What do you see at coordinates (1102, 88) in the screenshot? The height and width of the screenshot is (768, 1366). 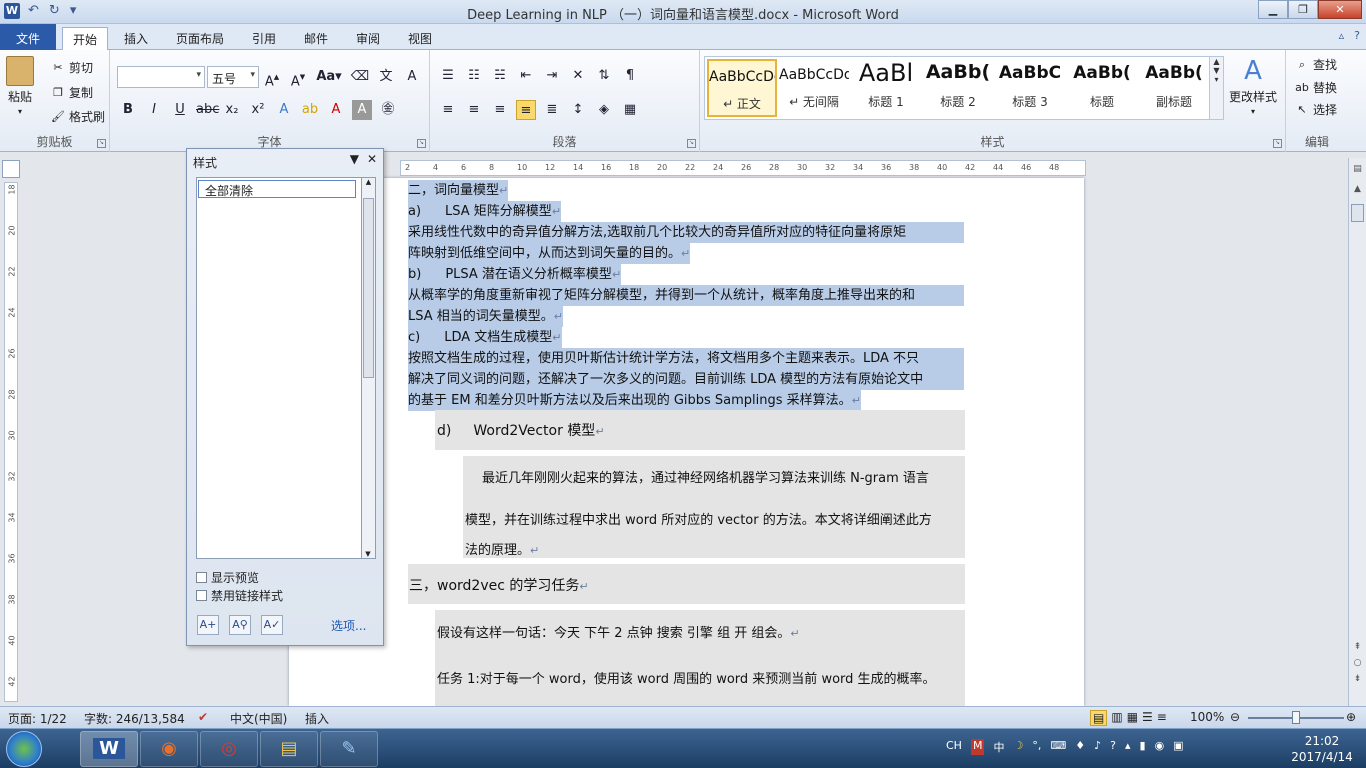 I see `style-title: AaBb( 标题` at bounding box center [1102, 88].